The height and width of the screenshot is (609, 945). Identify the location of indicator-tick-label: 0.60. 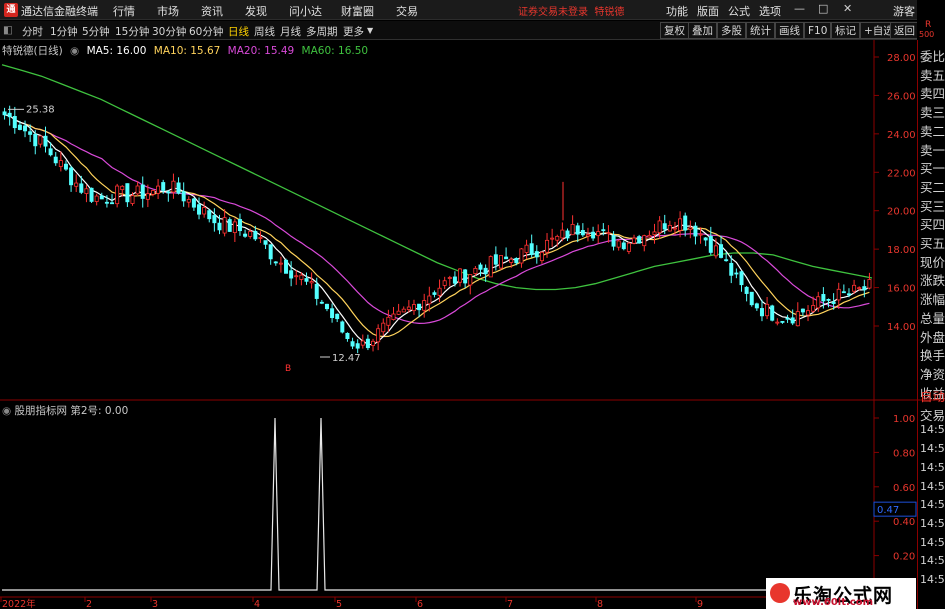
(904, 488).